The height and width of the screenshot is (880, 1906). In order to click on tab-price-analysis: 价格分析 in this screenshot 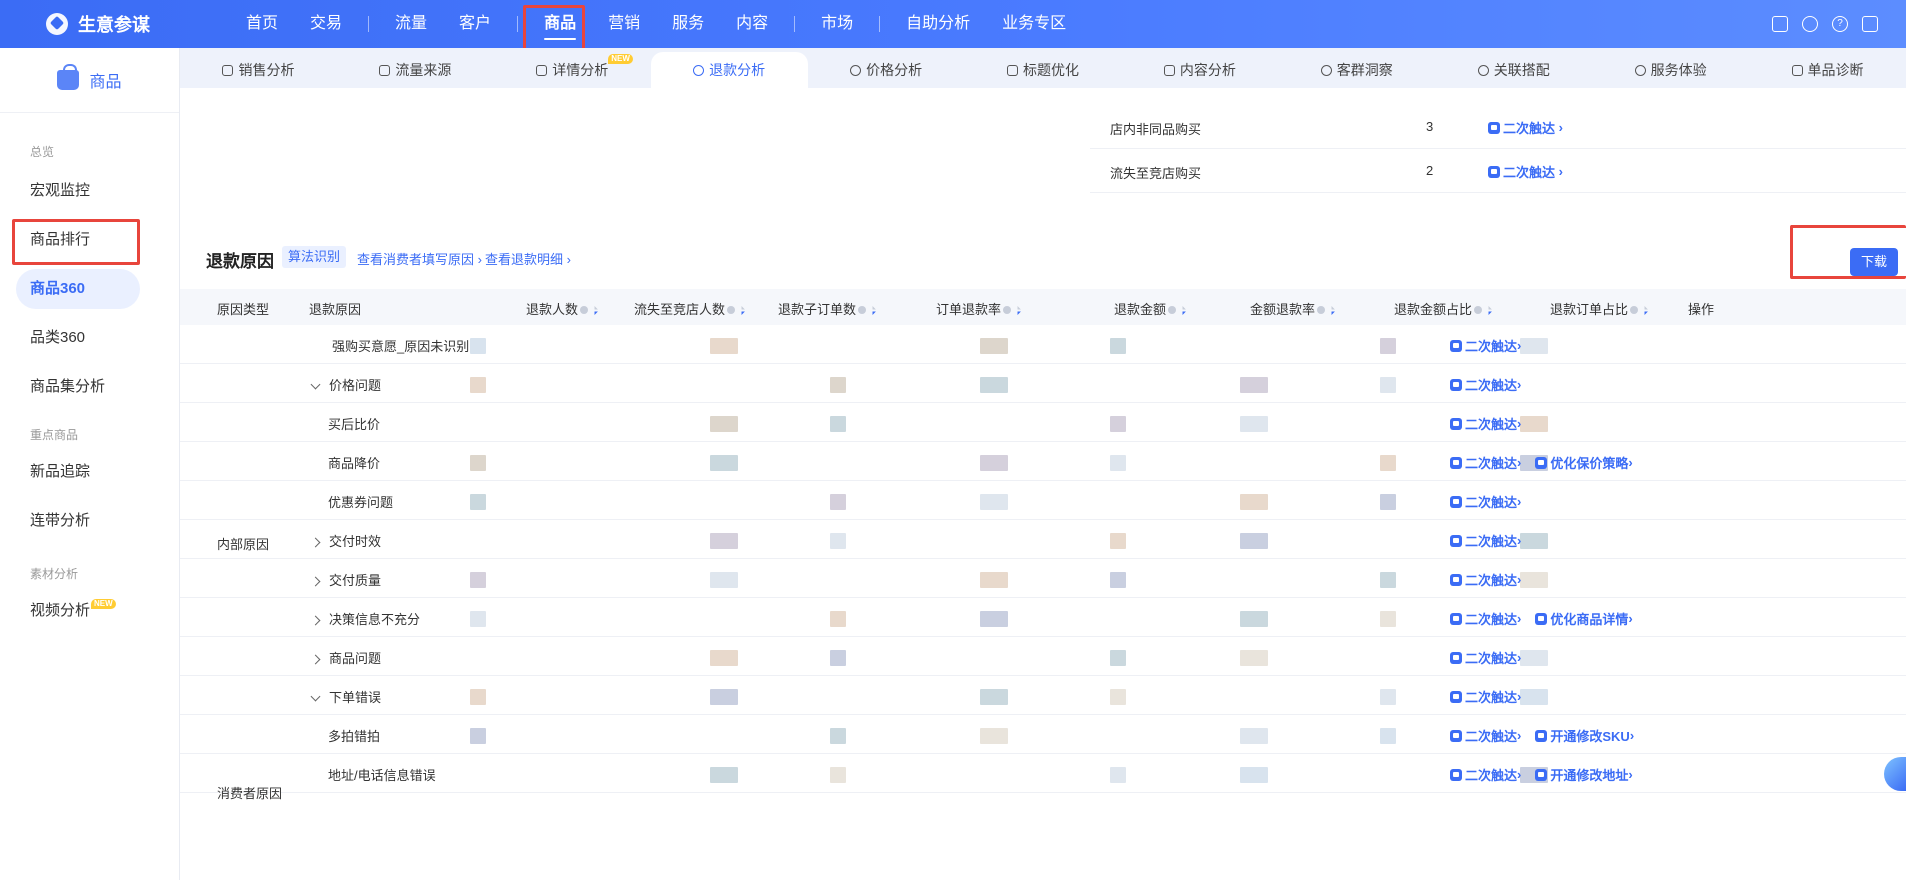, I will do `click(886, 70)`.